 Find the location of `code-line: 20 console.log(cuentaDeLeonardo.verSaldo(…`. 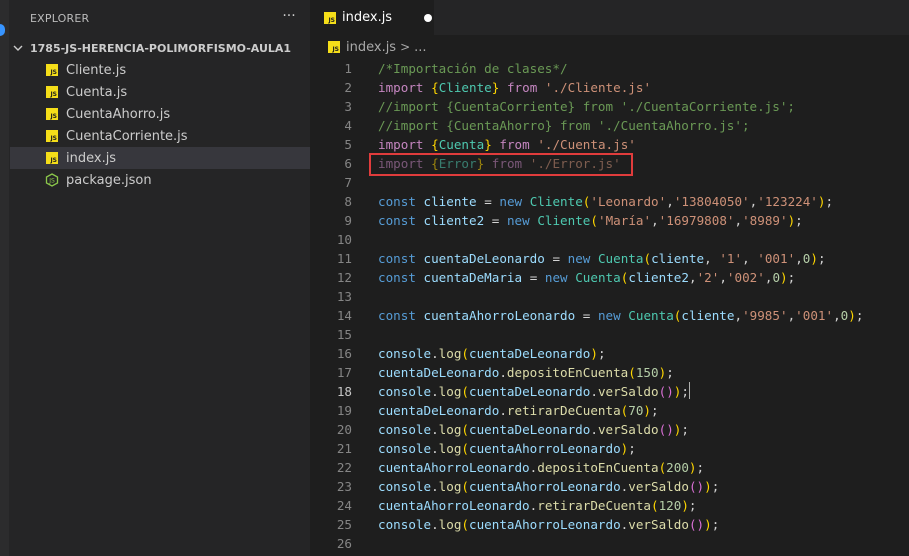

code-line: 20 console.log(cuentaDeLeonardo.verSaldo(… is located at coordinates (609, 429).